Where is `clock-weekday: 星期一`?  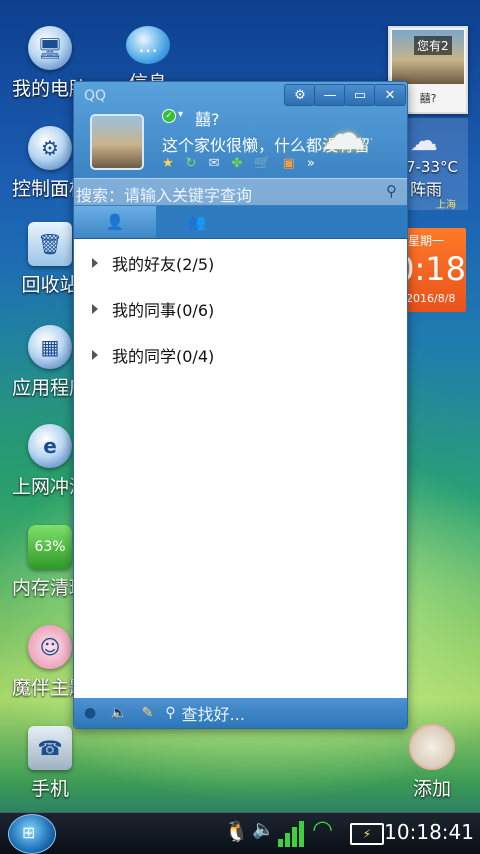 clock-weekday: 星期一 is located at coordinates (426, 241).